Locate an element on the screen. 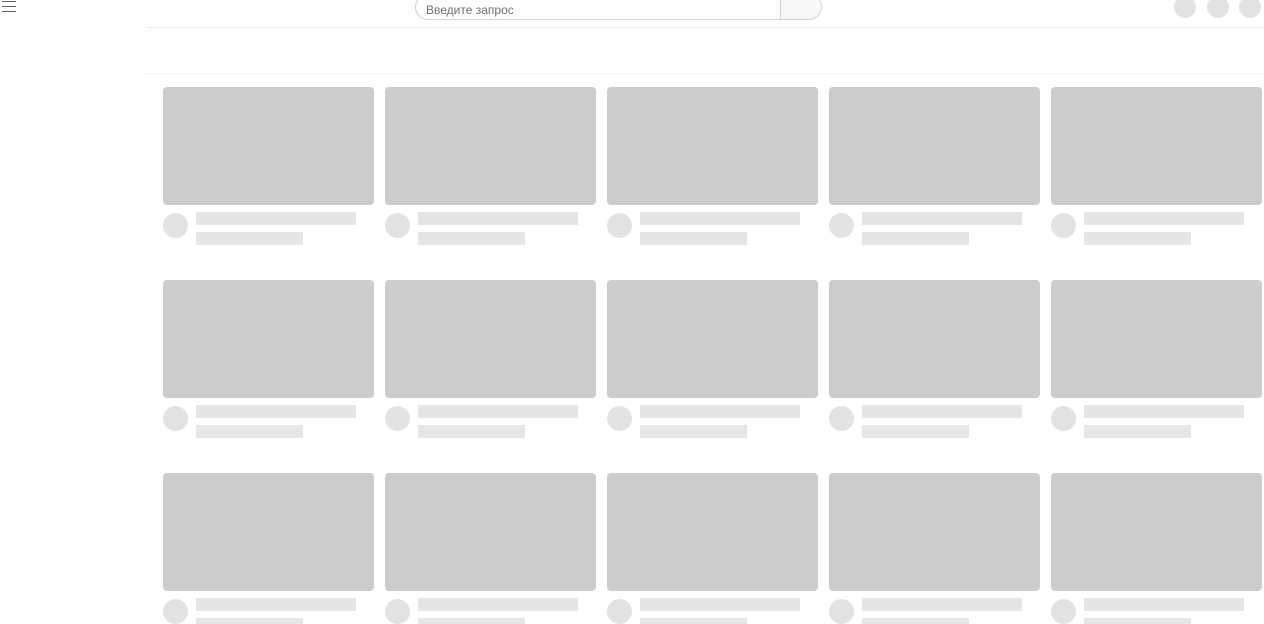 The width and height of the screenshot is (1264, 624). header-divider is located at coordinates (705, 27).